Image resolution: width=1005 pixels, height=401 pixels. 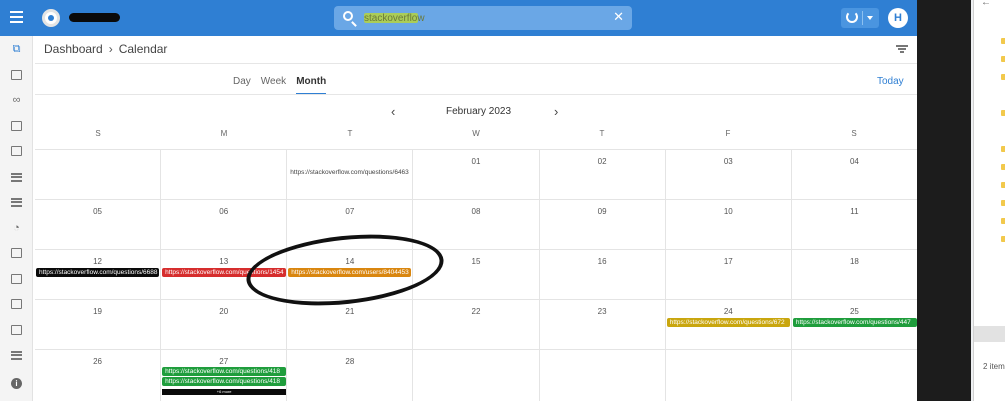 What do you see at coordinates (16, 75) in the screenshot?
I see `sidebar-item-calendar` at bounding box center [16, 75].